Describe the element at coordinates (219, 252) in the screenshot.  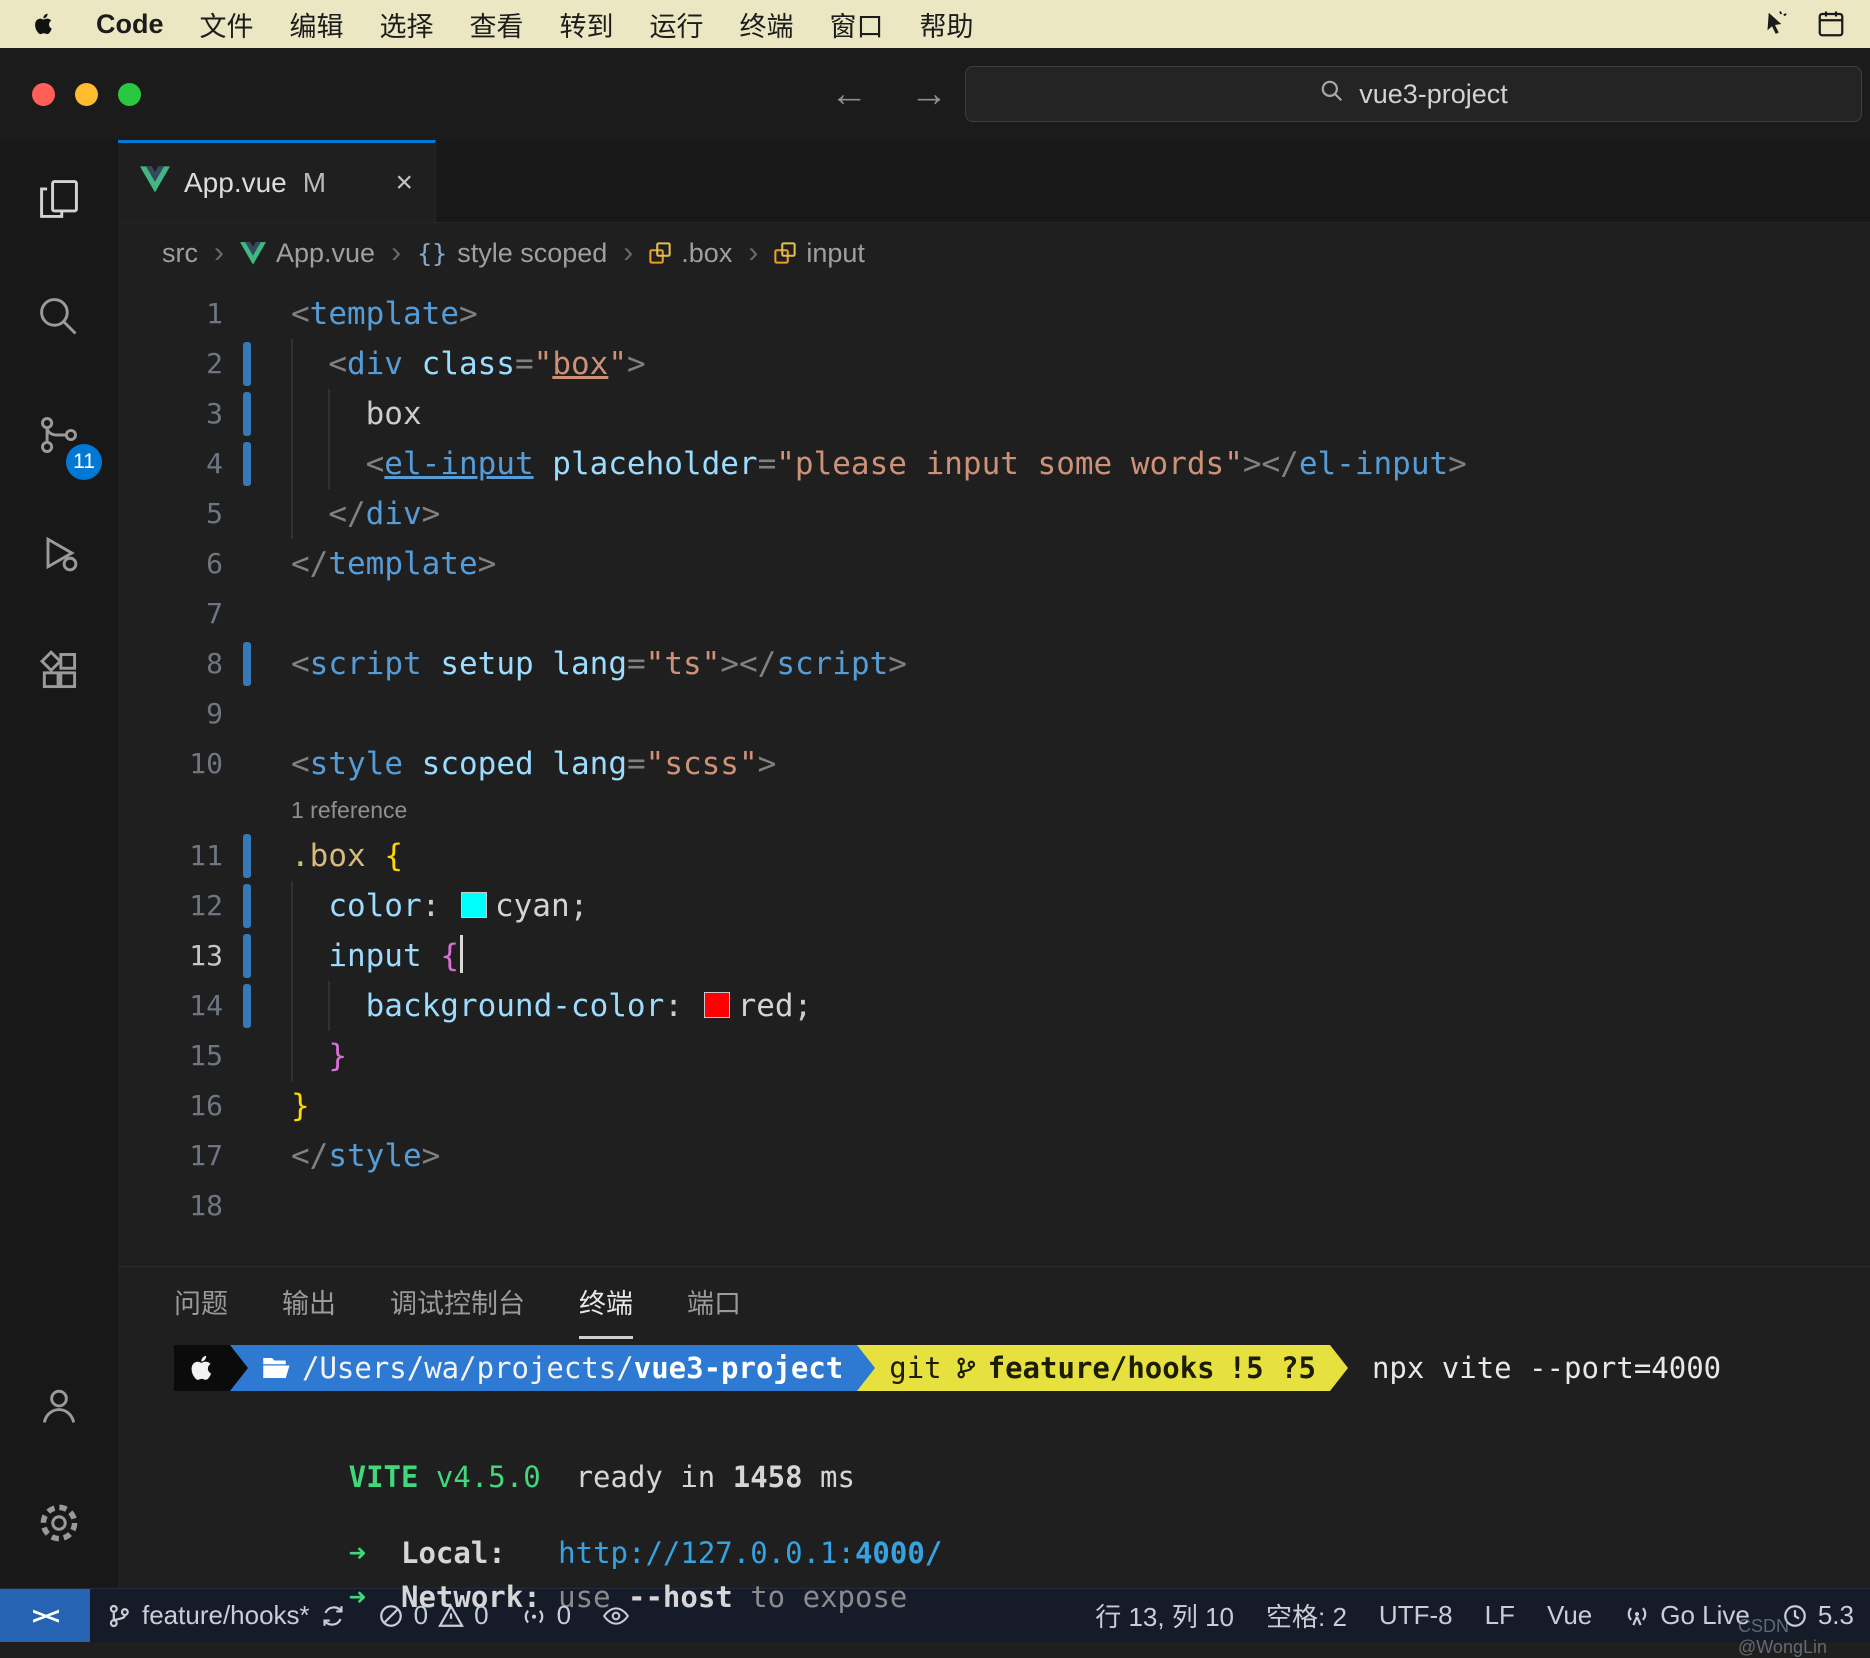
I see `chevron-right-icon: ›` at that location.